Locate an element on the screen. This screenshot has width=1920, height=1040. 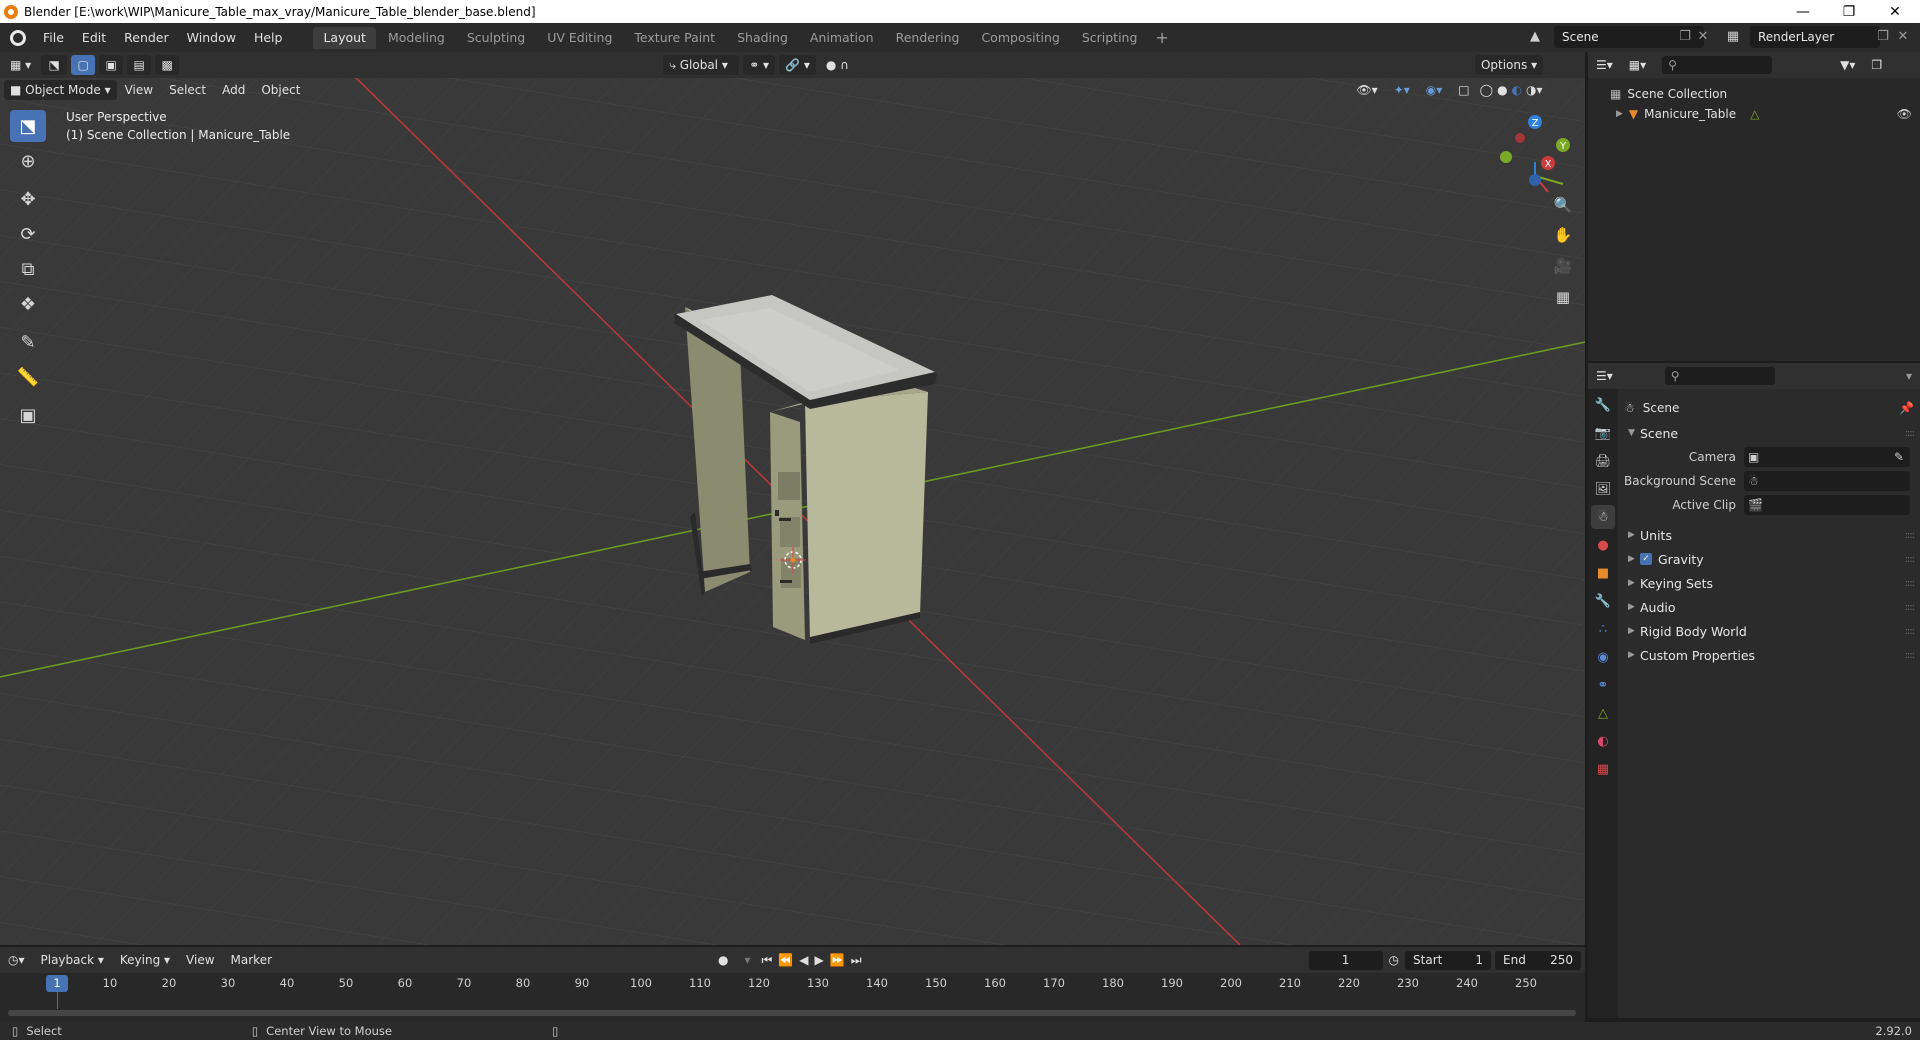
jump-end-icon: ⏭ is located at coordinates (856, 960).